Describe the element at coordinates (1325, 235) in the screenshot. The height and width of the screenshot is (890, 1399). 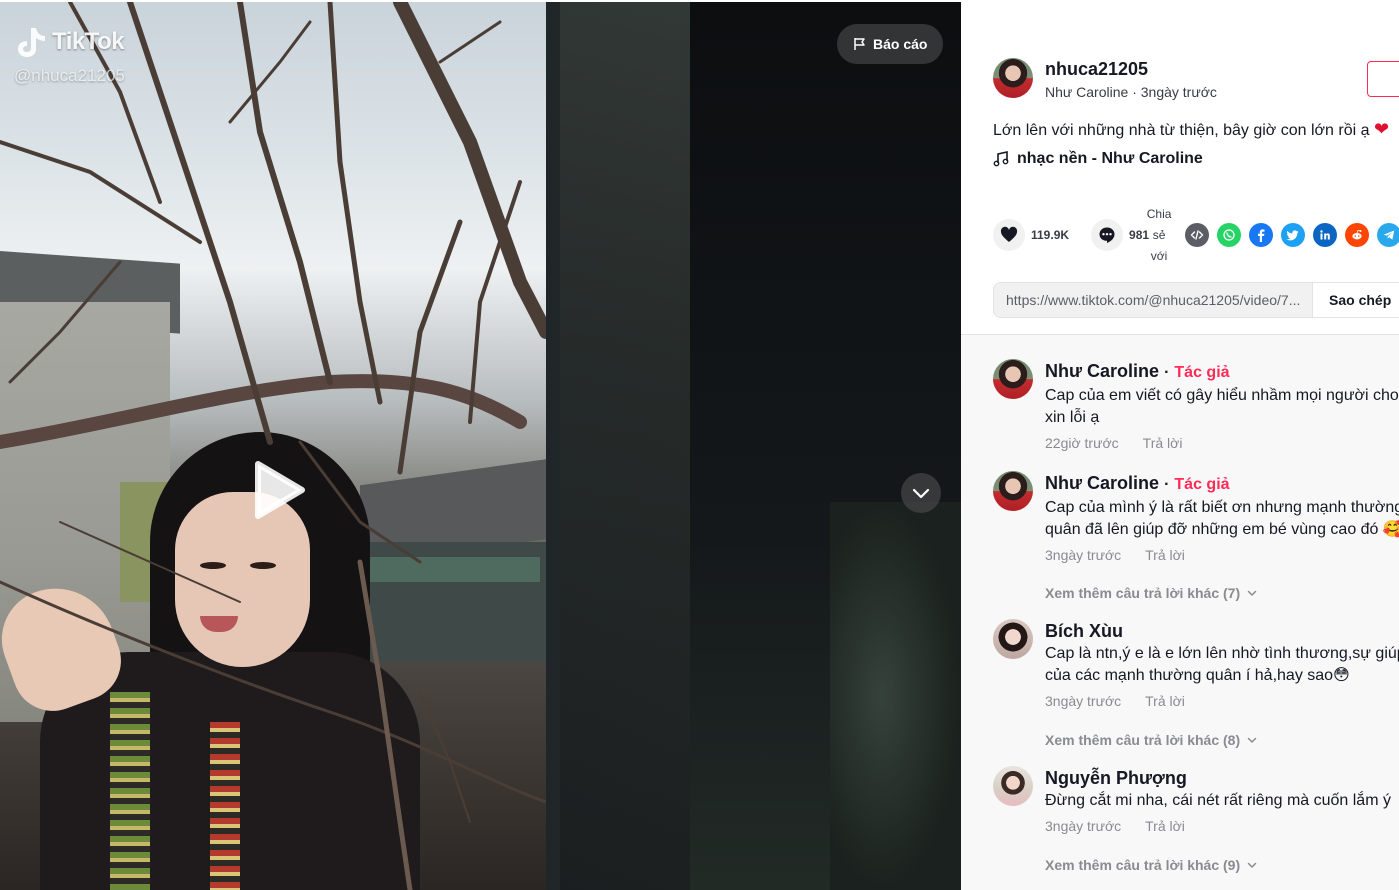
I see `linkedin-icon` at that location.